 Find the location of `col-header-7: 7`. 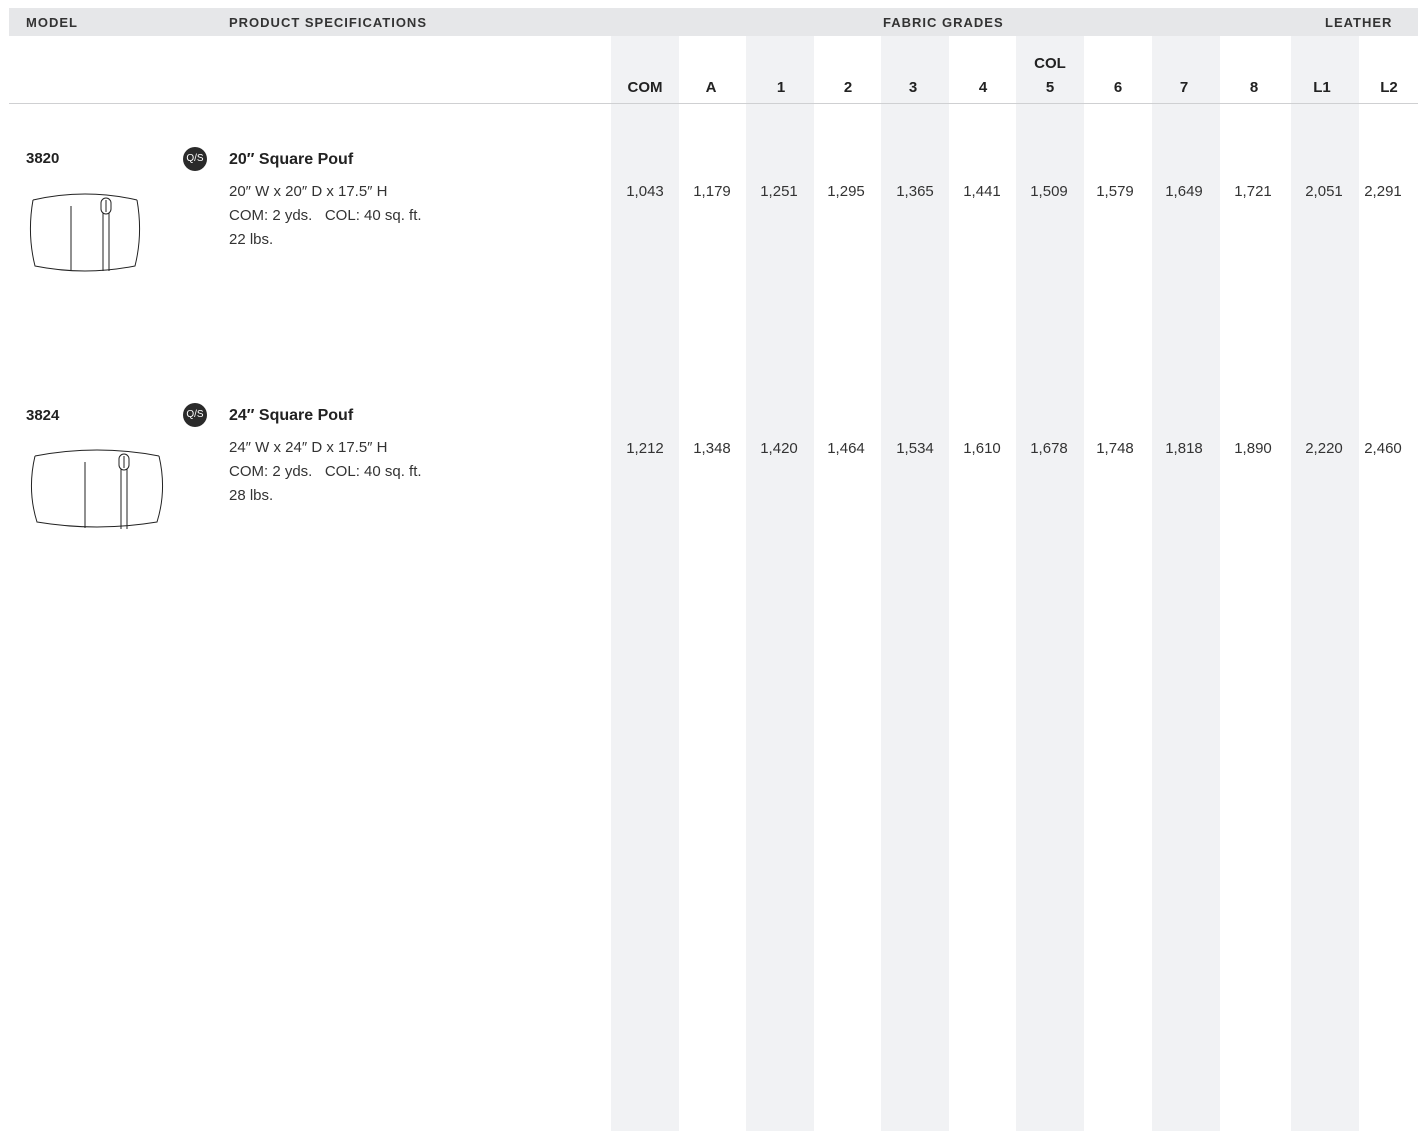

col-header-7: 7 is located at coordinates (1184, 87).